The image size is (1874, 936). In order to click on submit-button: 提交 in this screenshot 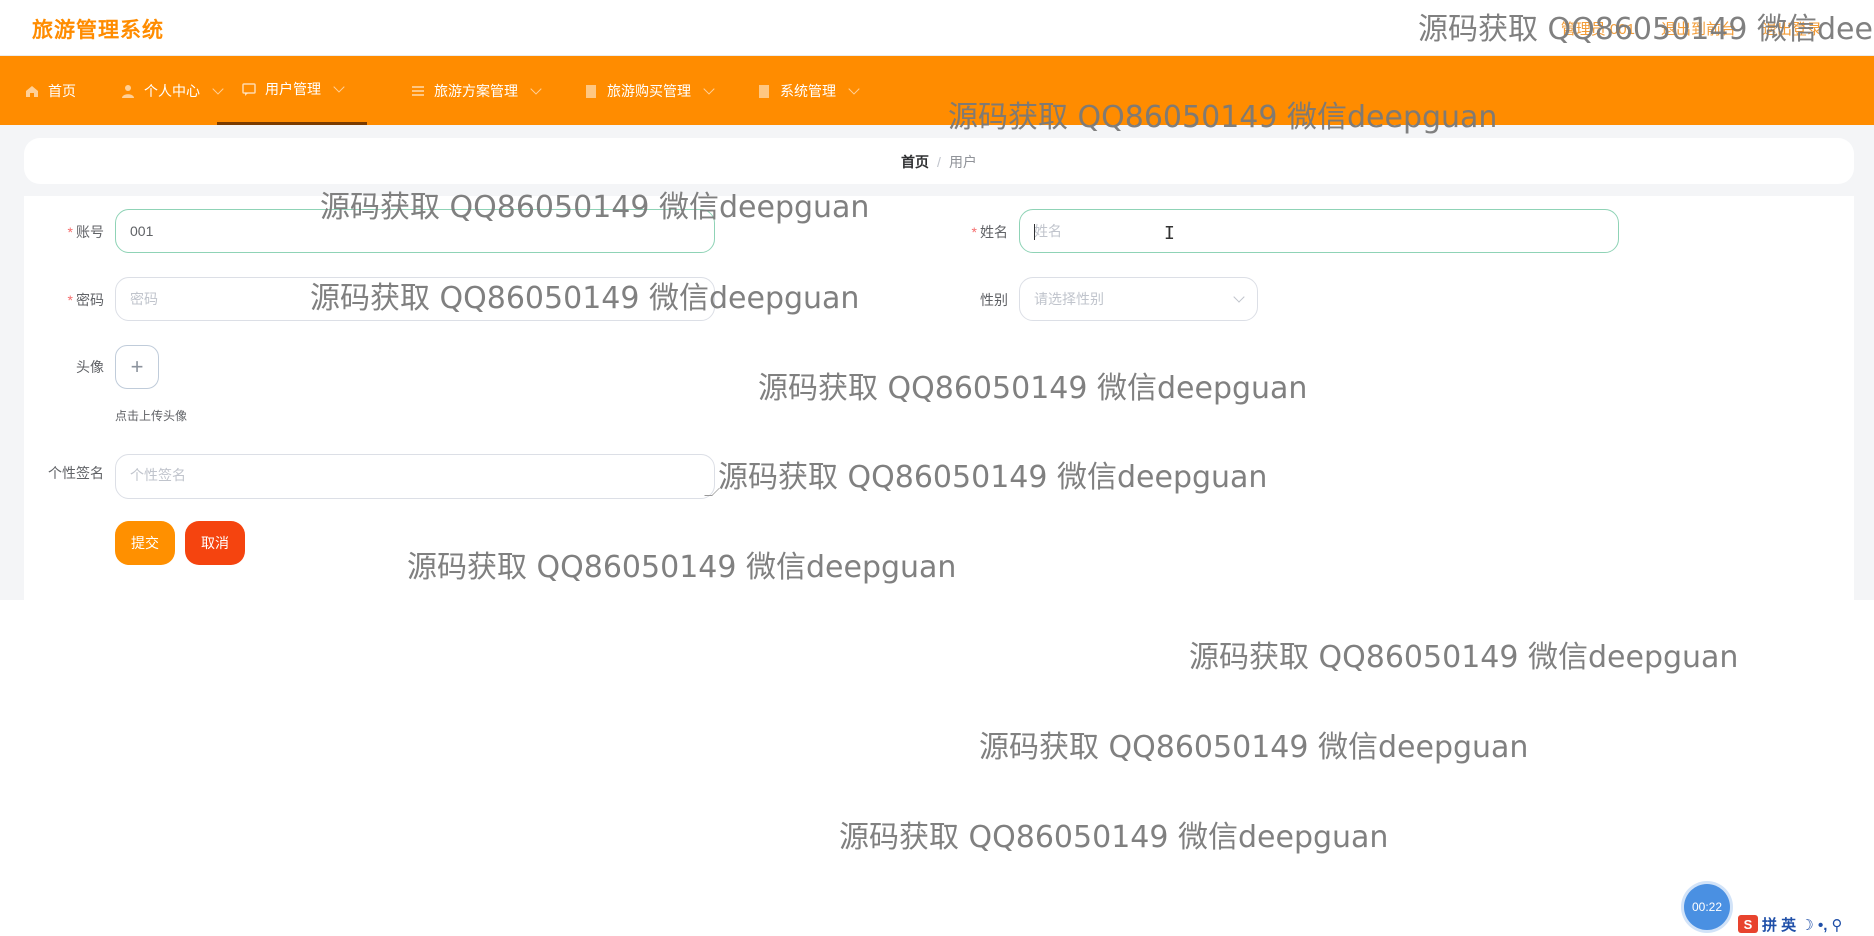, I will do `click(145, 543)`.